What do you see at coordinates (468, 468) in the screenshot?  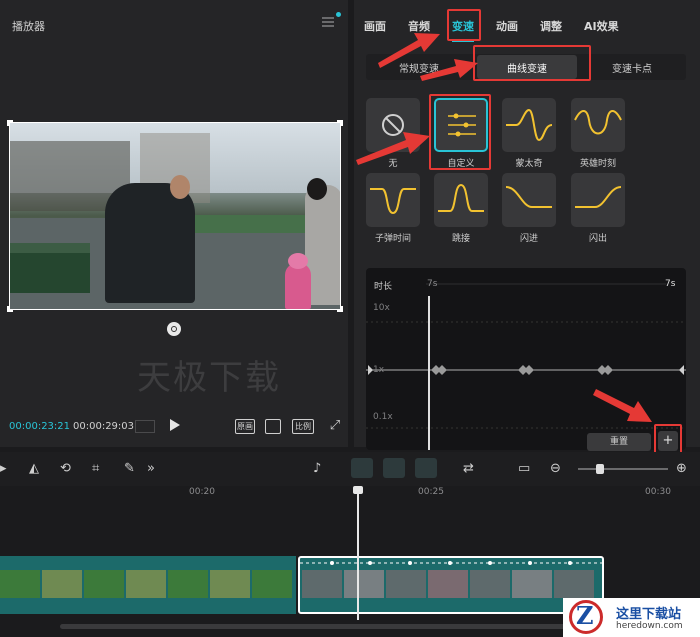 I see `split-icon: ⇄` at bounding box center [468, 468].